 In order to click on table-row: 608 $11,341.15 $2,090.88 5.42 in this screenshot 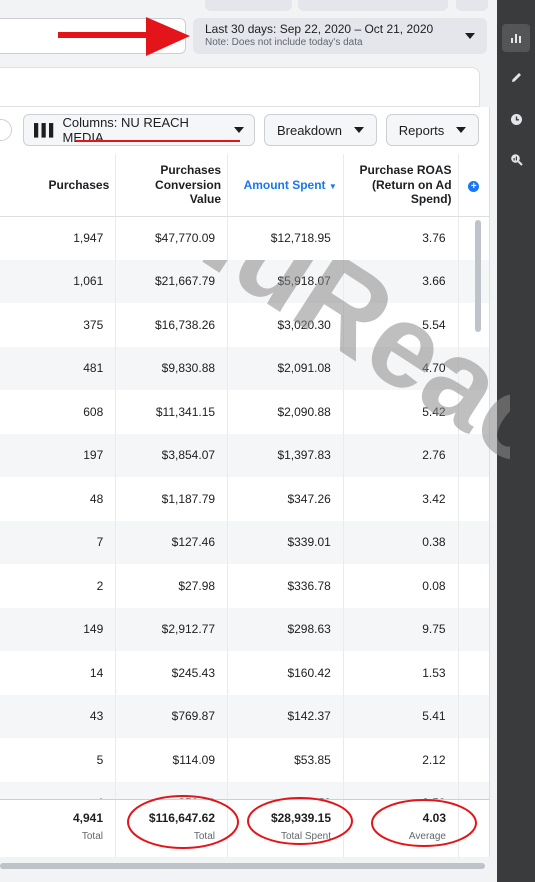, I will do `click(244, 412)`.